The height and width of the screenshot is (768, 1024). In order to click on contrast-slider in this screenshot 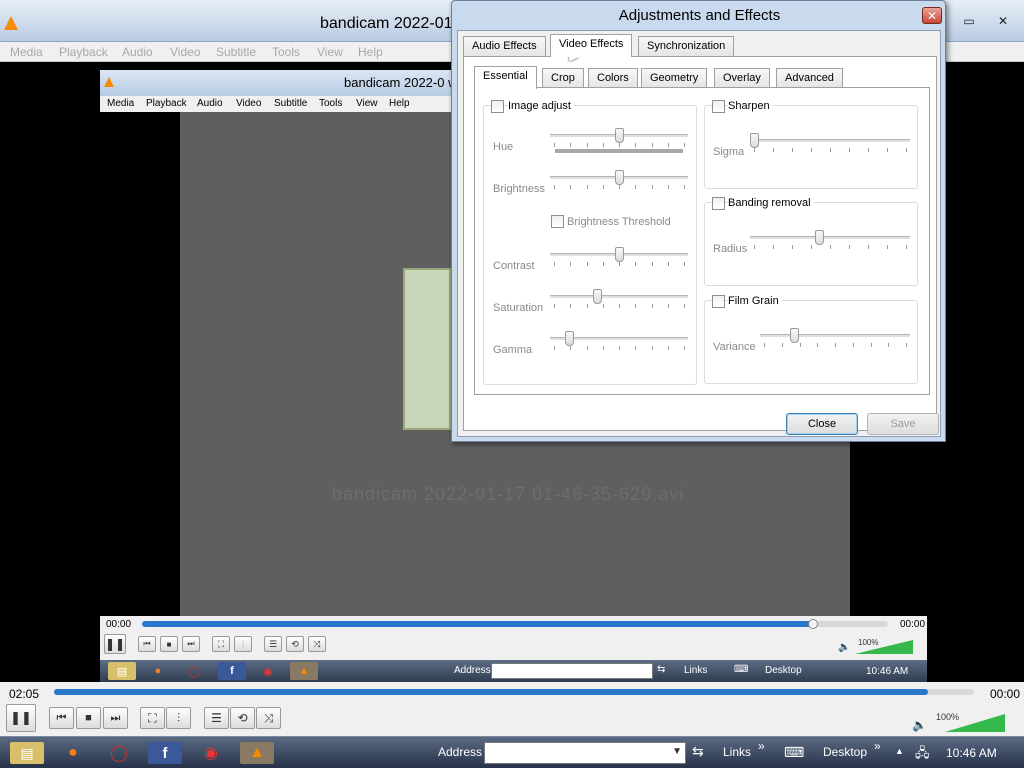, I will do `click(619, 257)`.